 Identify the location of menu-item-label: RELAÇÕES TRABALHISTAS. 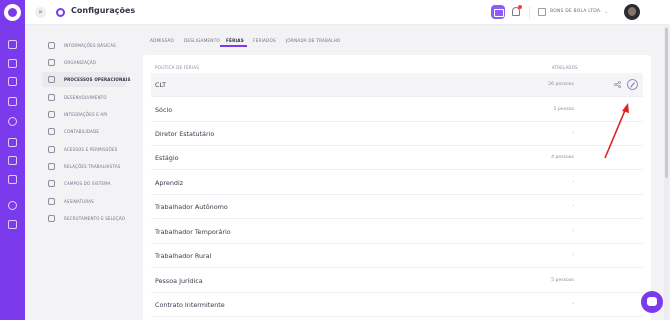
(92, 166).